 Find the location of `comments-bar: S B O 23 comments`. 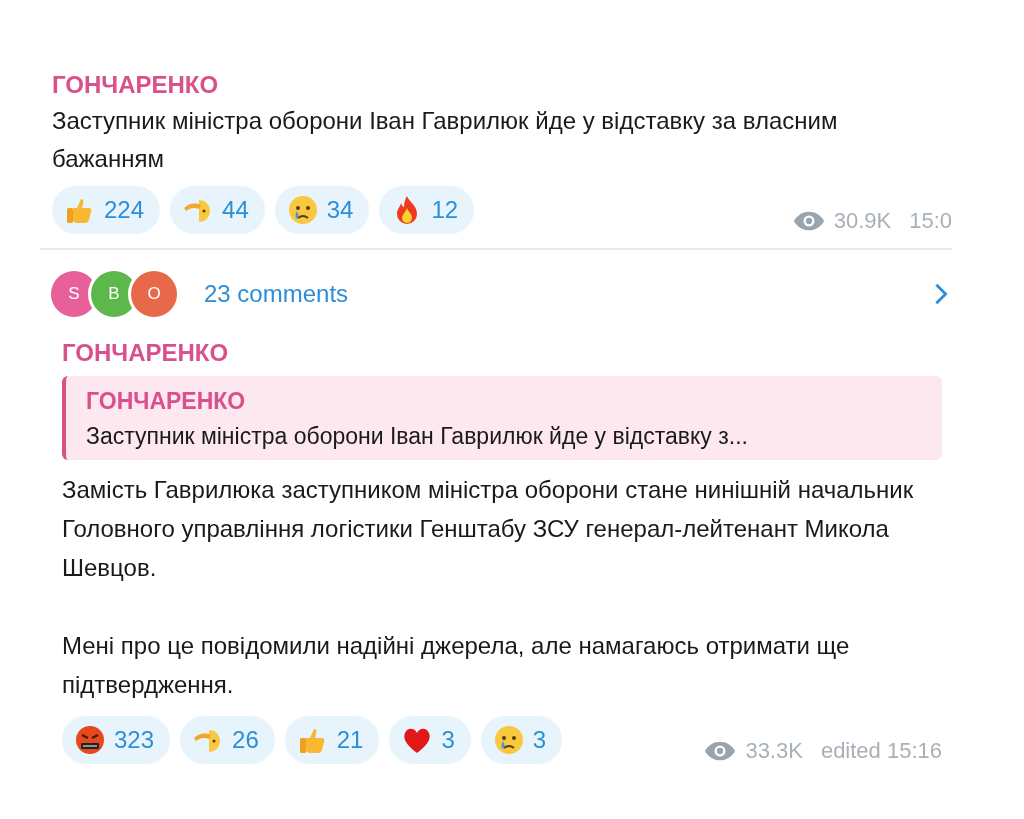

comments-bar: S B O 23 comments is located at coordinates (498, 294).